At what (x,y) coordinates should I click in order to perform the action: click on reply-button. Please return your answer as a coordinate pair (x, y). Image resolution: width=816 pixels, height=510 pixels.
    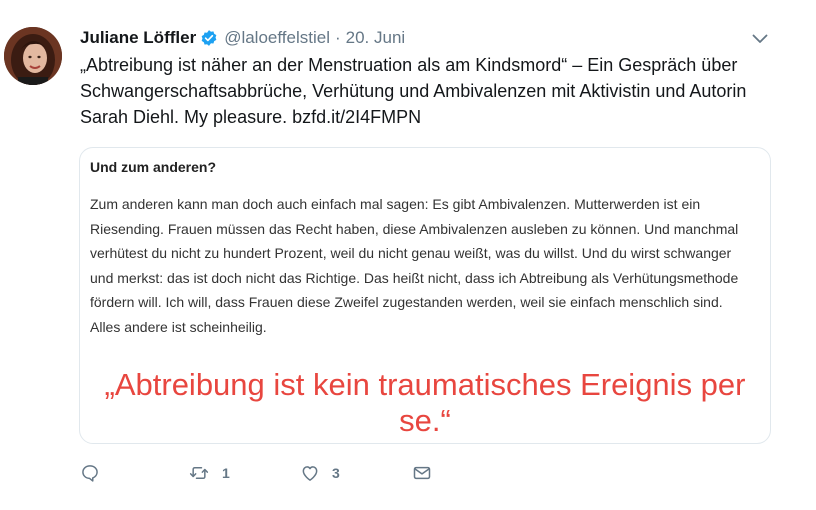
    Looking at the image, I should click on (96, 473).